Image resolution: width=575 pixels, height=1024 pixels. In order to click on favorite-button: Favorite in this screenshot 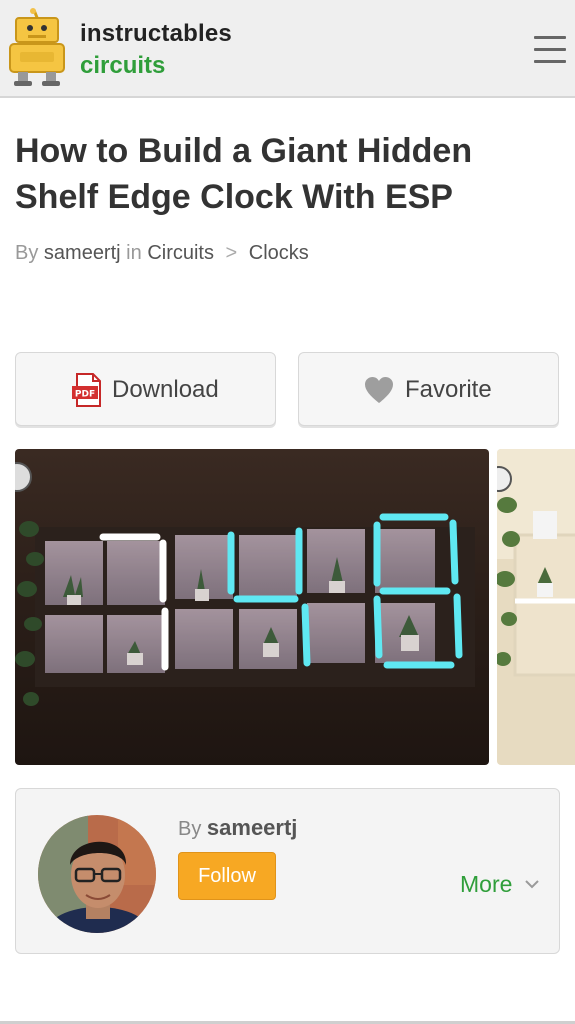, I will do `click(428, 389)`.